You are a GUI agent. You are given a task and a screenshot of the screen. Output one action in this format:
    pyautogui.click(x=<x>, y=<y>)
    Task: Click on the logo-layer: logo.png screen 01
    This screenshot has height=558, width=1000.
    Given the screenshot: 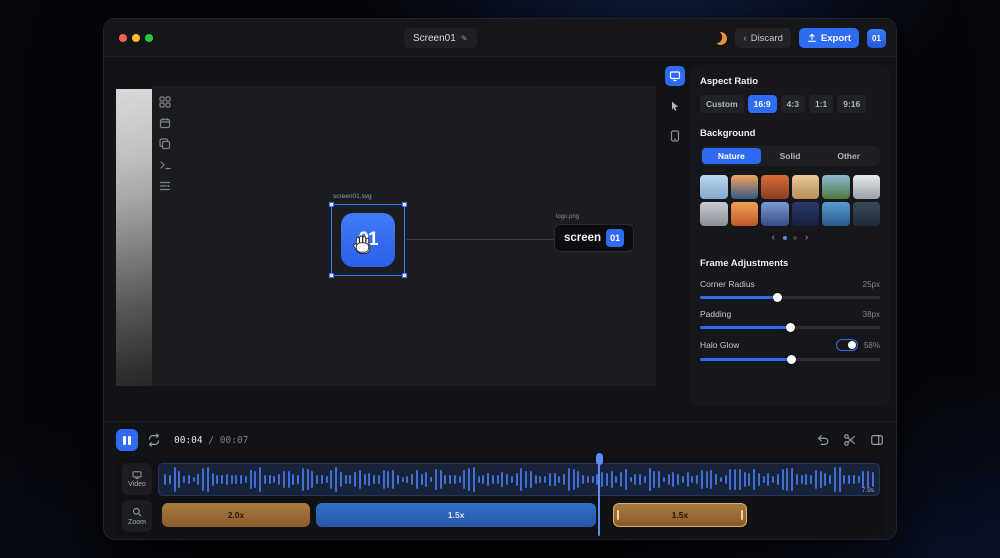 What is the action you would take?
    pyautogui.click(x=594, y=233)
    